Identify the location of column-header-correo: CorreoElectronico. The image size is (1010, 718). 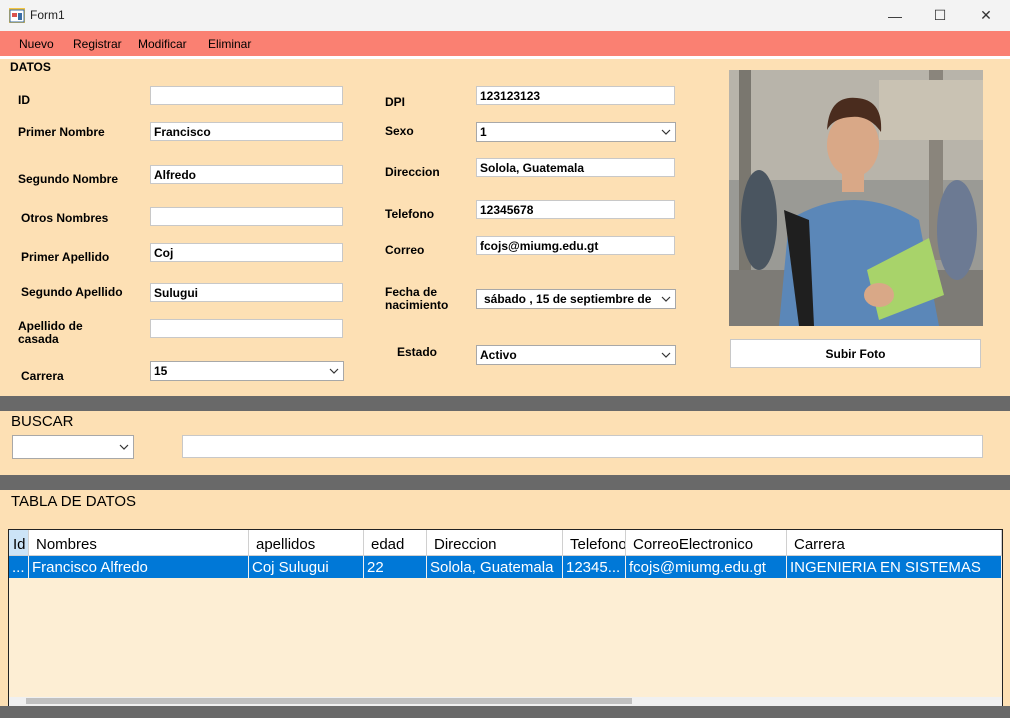
(706, 543).